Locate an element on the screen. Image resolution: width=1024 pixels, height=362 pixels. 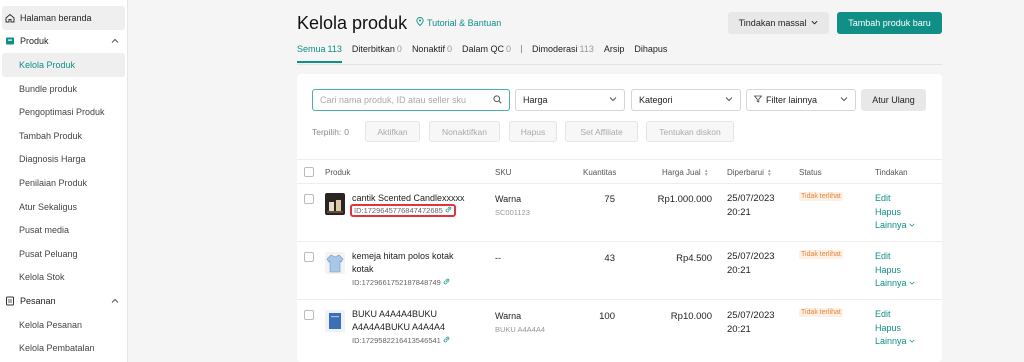
column-header-price: Harga Jual ▲ ▼ is located at coordinates (685, 172).